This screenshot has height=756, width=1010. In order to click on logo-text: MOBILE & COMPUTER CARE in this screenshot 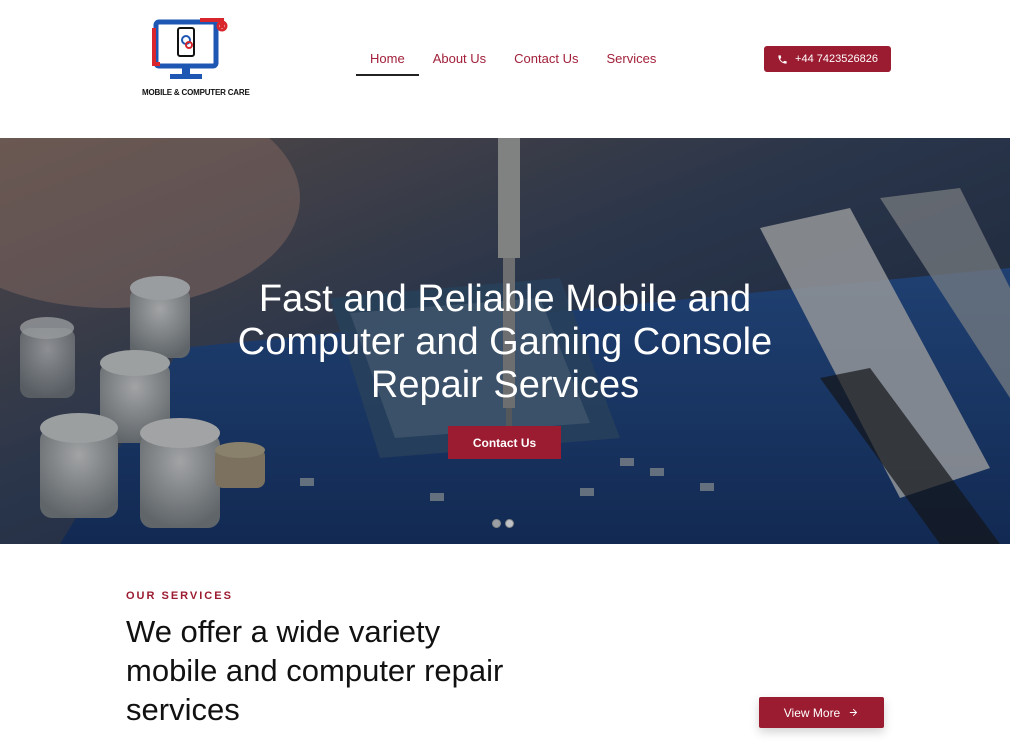, I will do `click(196, 92)`.